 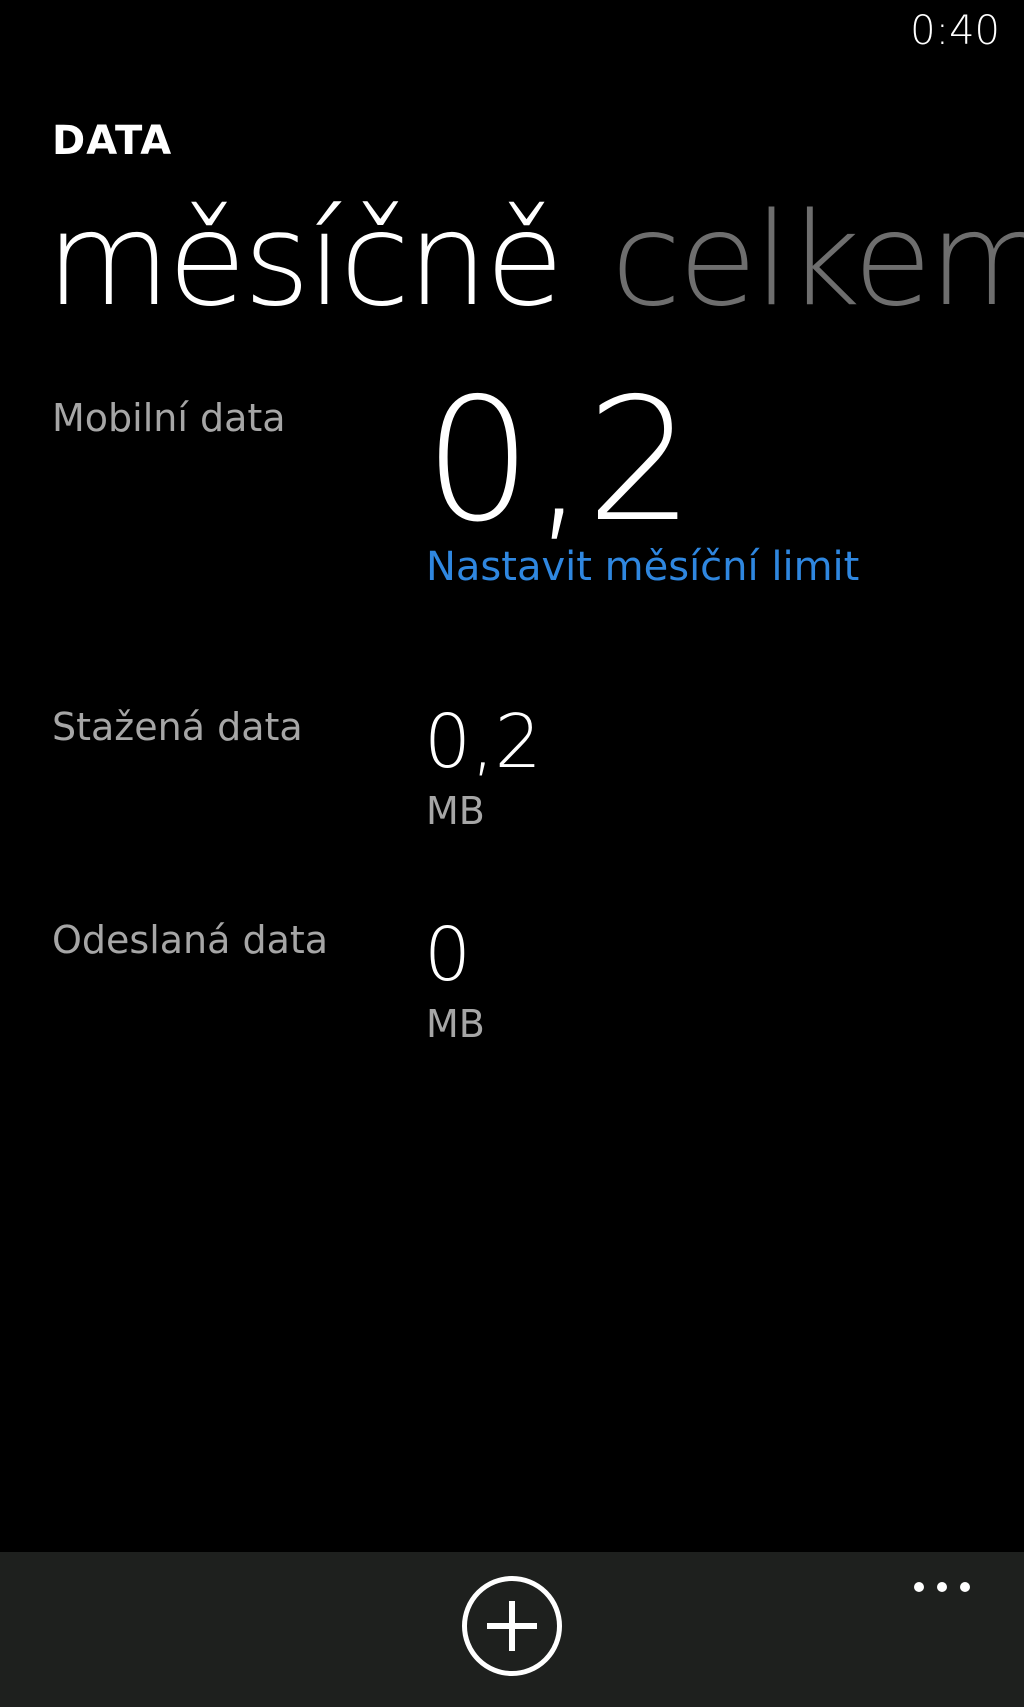 I want to click on mobile-data-value: 0,2, so click(x=559, y=461).